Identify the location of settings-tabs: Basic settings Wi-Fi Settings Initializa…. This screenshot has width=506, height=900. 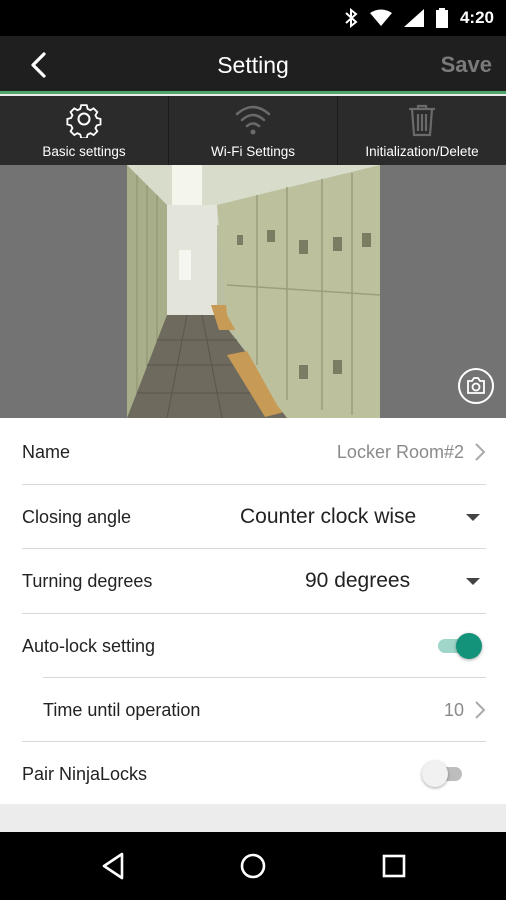
(253, 130).